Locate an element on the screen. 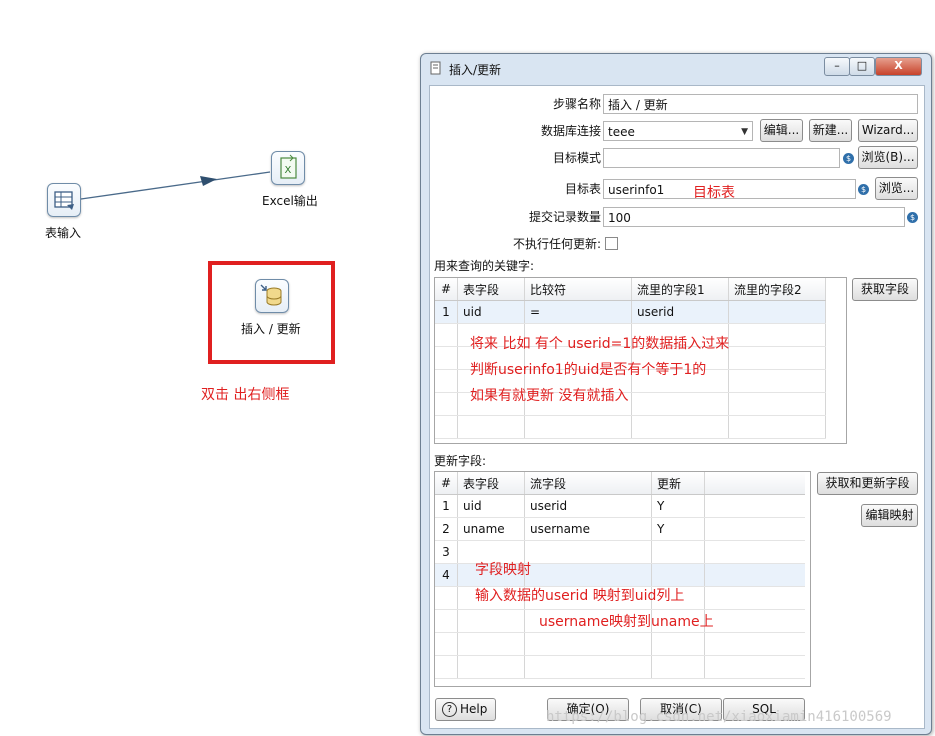 This screenshot has width=935, height=736. step-name-label: 步骤名称 is located at coordinates (576, 104).